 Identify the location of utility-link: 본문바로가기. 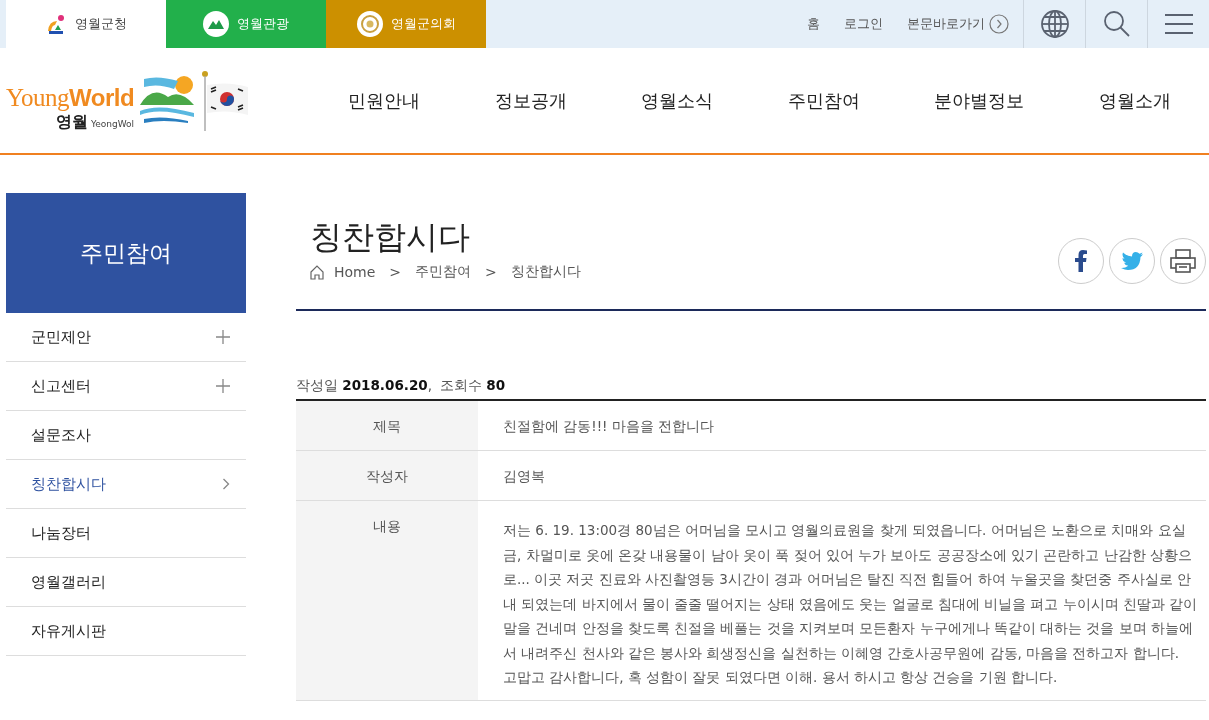
(946, 24).